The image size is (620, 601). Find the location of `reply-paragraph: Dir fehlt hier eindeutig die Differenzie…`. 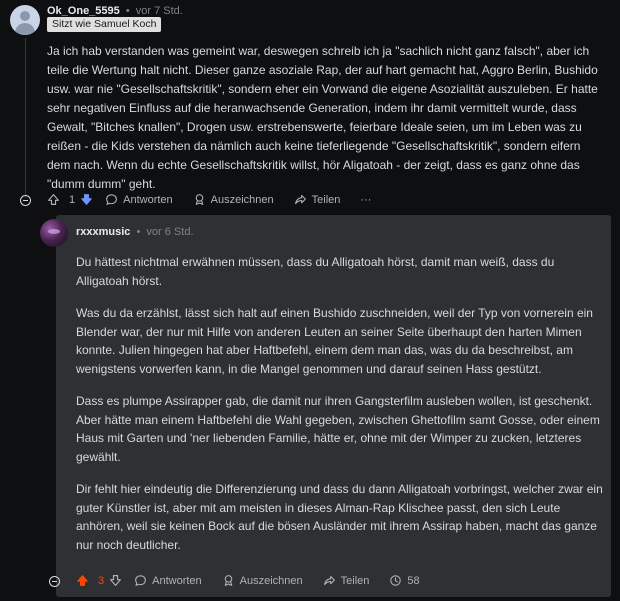

reply-paragraph: Dir fehlt hier eindeutig die Differenzie… is located at coordinates (339, 517).